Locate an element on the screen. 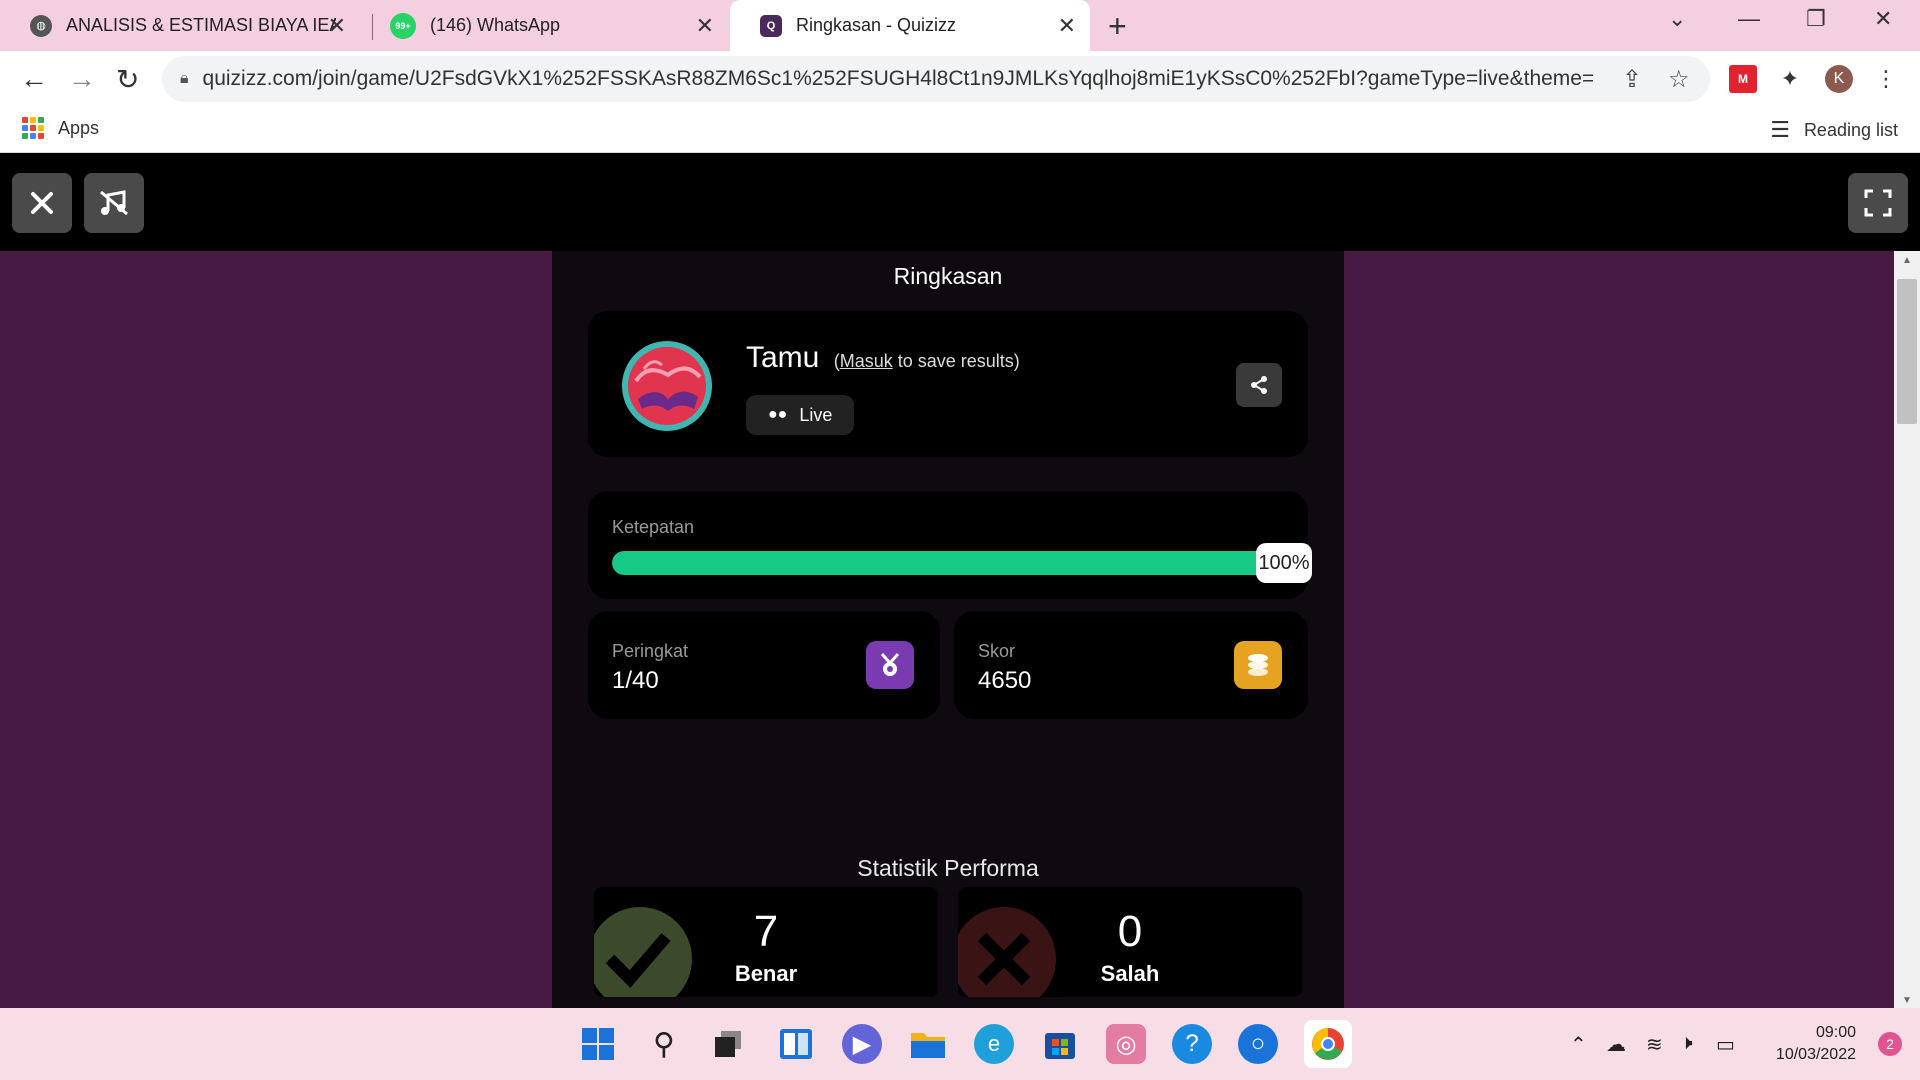 This screenshot has height=1080, width=1920. mode-label: Live is located at coordinates (816, 414).